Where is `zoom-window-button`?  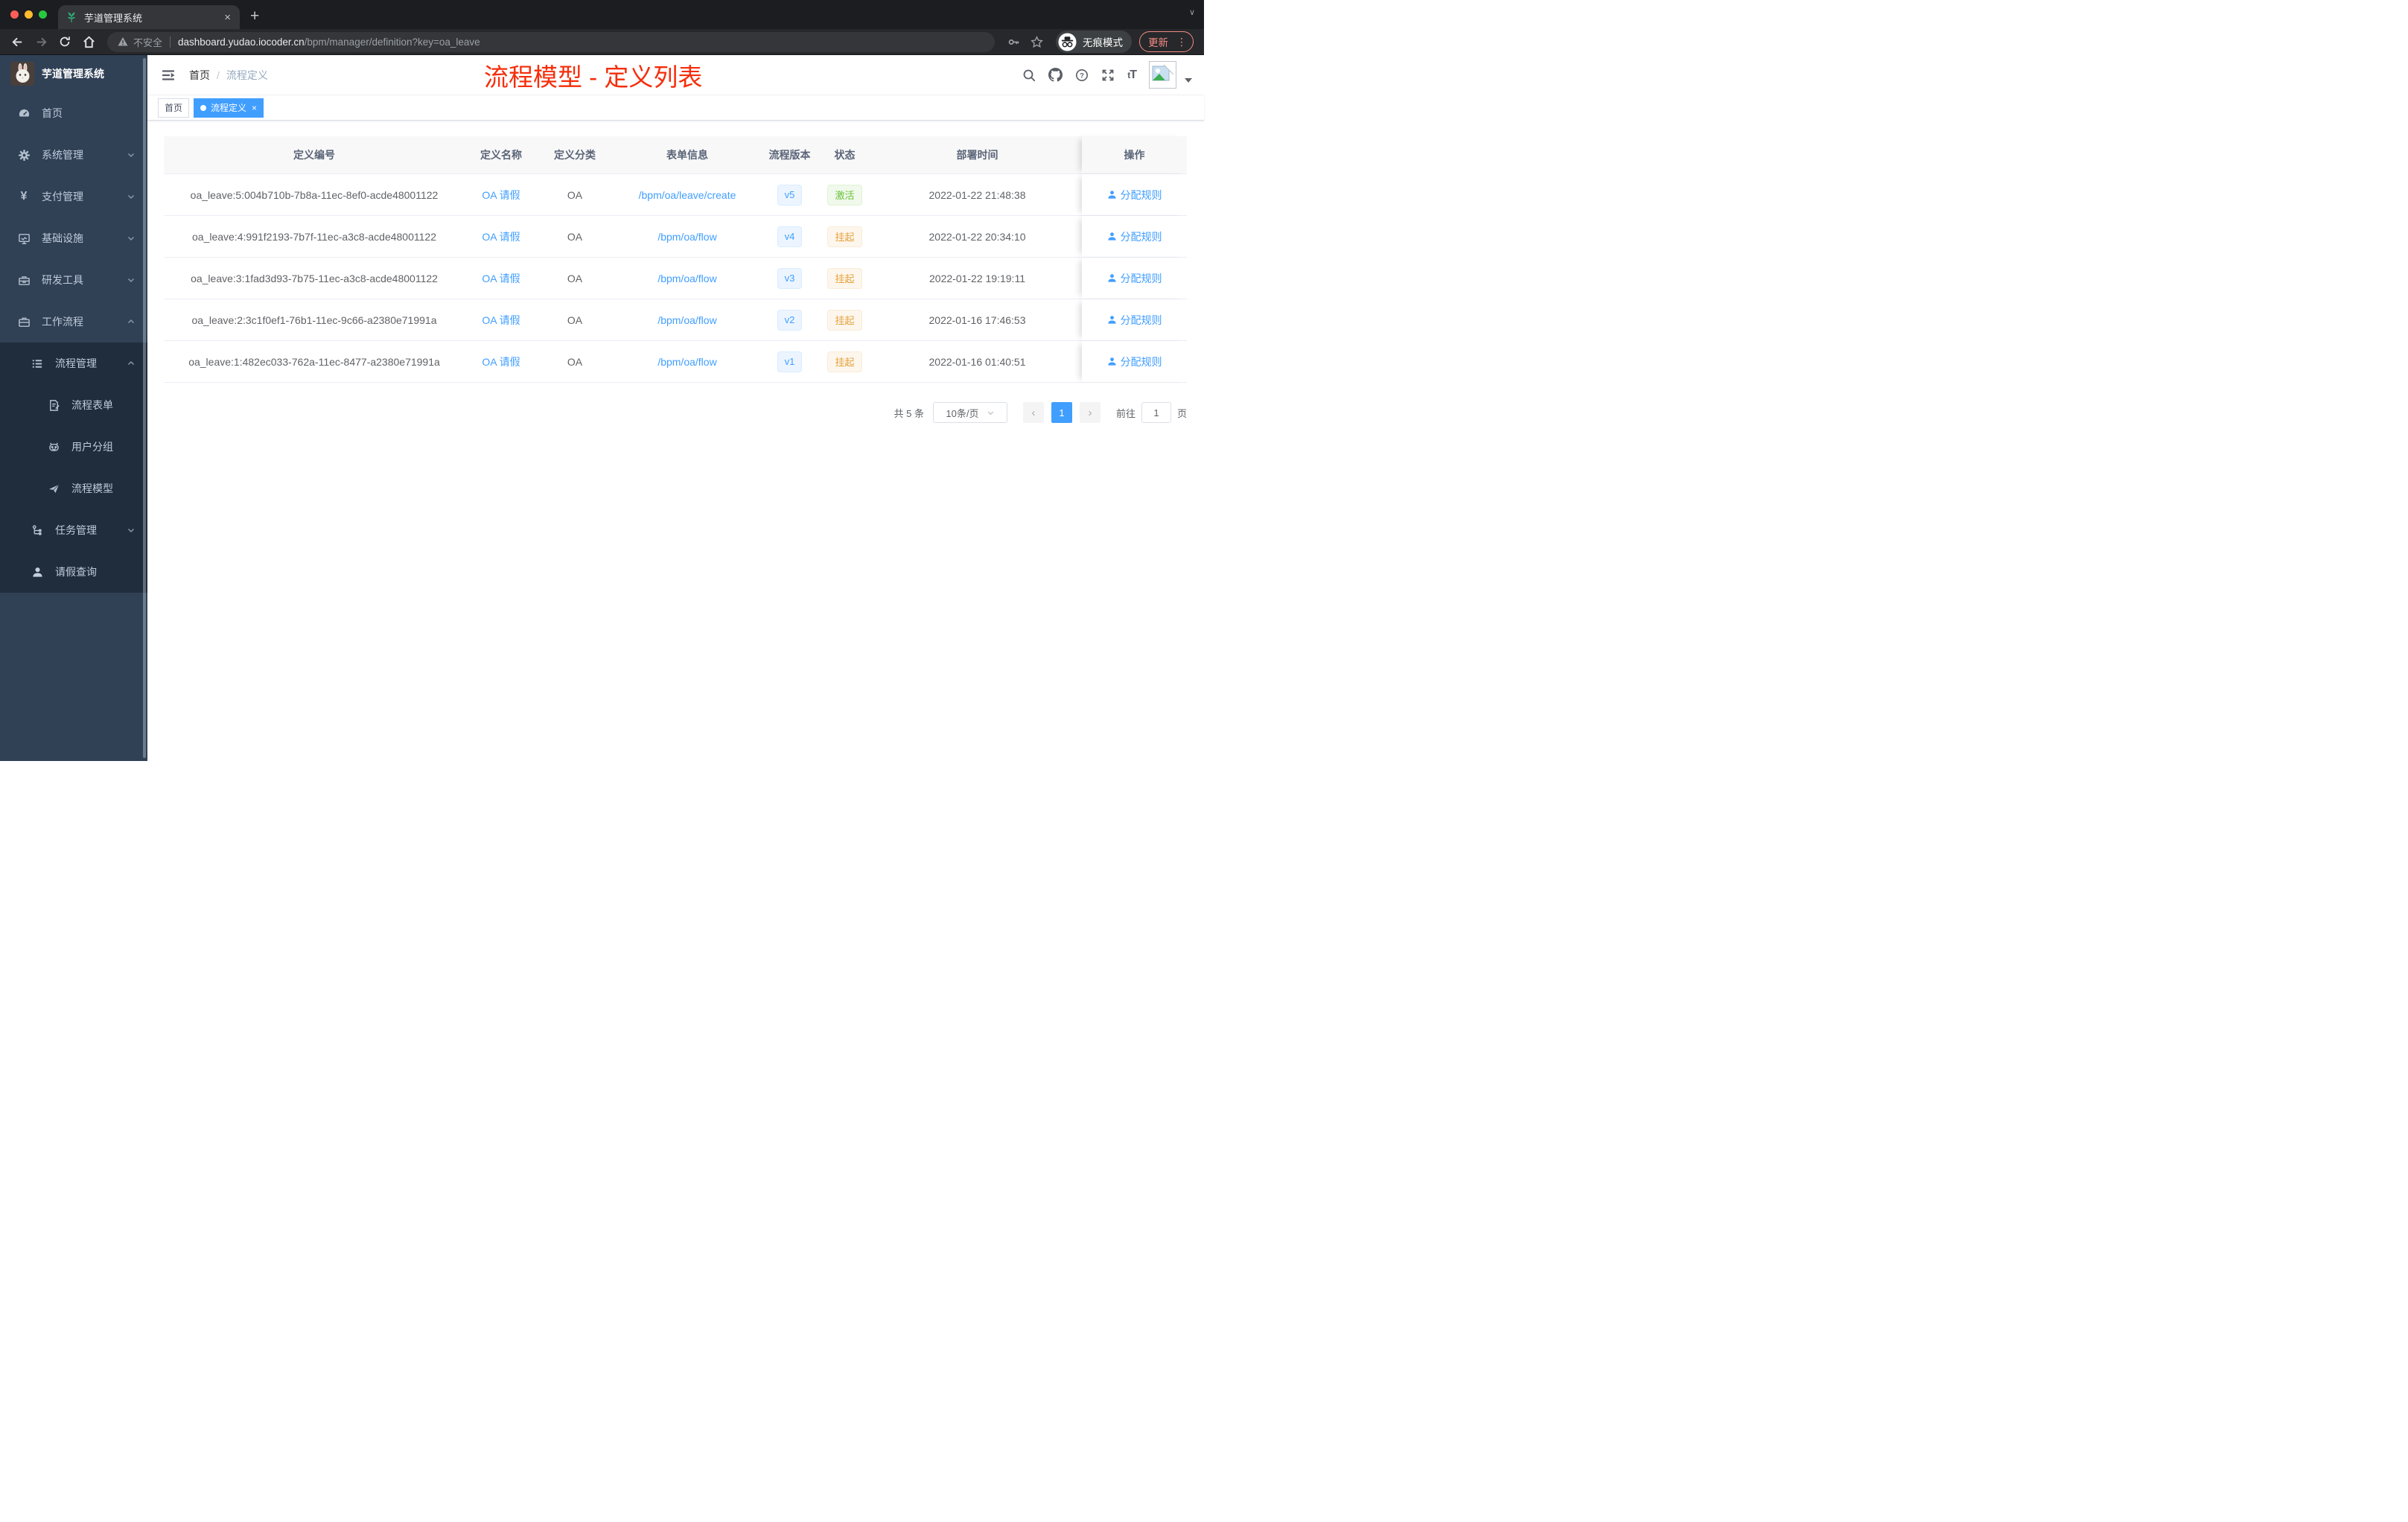 zoom-window-button is located at coordinates (43, 14).